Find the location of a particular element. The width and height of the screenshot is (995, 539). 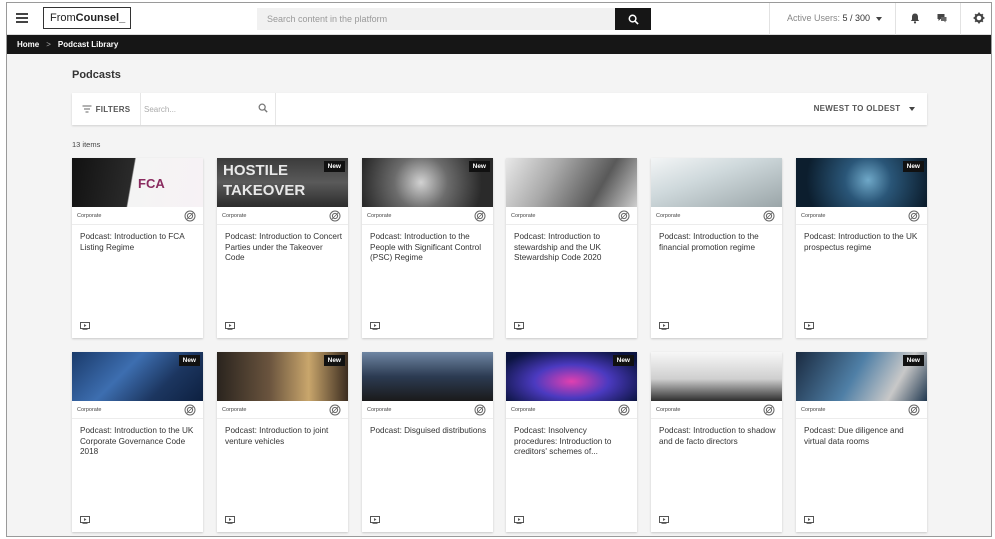

page-title: Podcasts is located at coordinates (96, 75).